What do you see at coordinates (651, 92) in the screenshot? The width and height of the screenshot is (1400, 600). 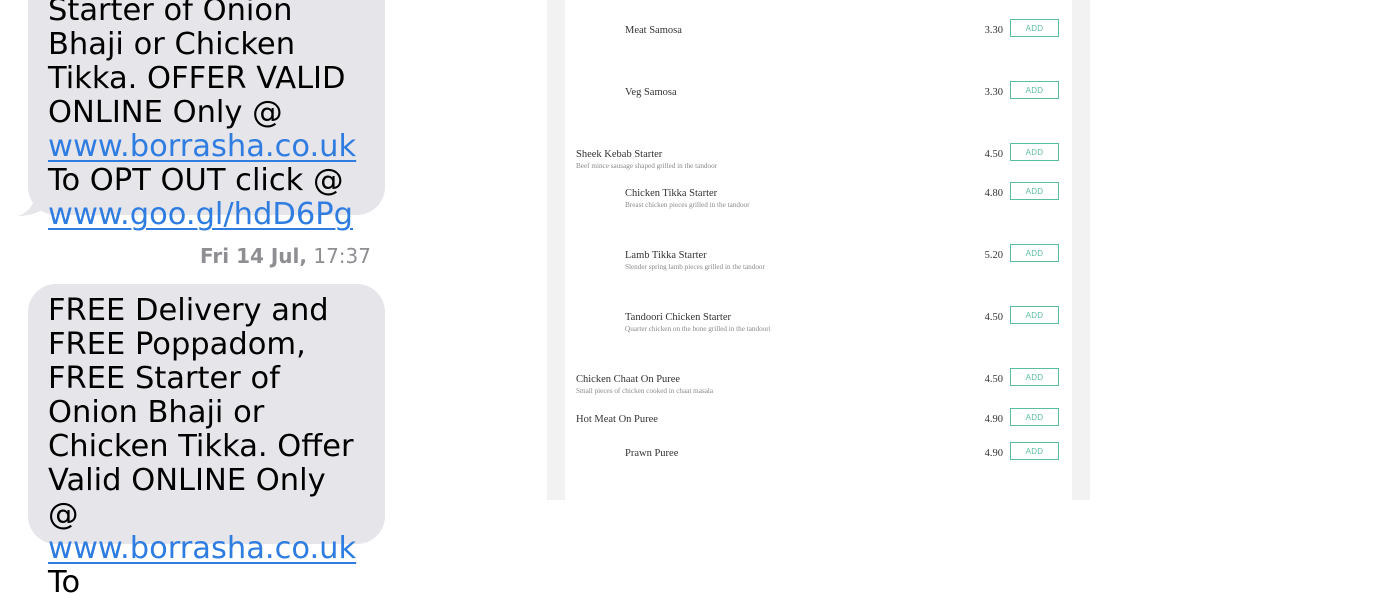 I see `menu-item-name: Veg Samosa` at bounding box center [651, 92].